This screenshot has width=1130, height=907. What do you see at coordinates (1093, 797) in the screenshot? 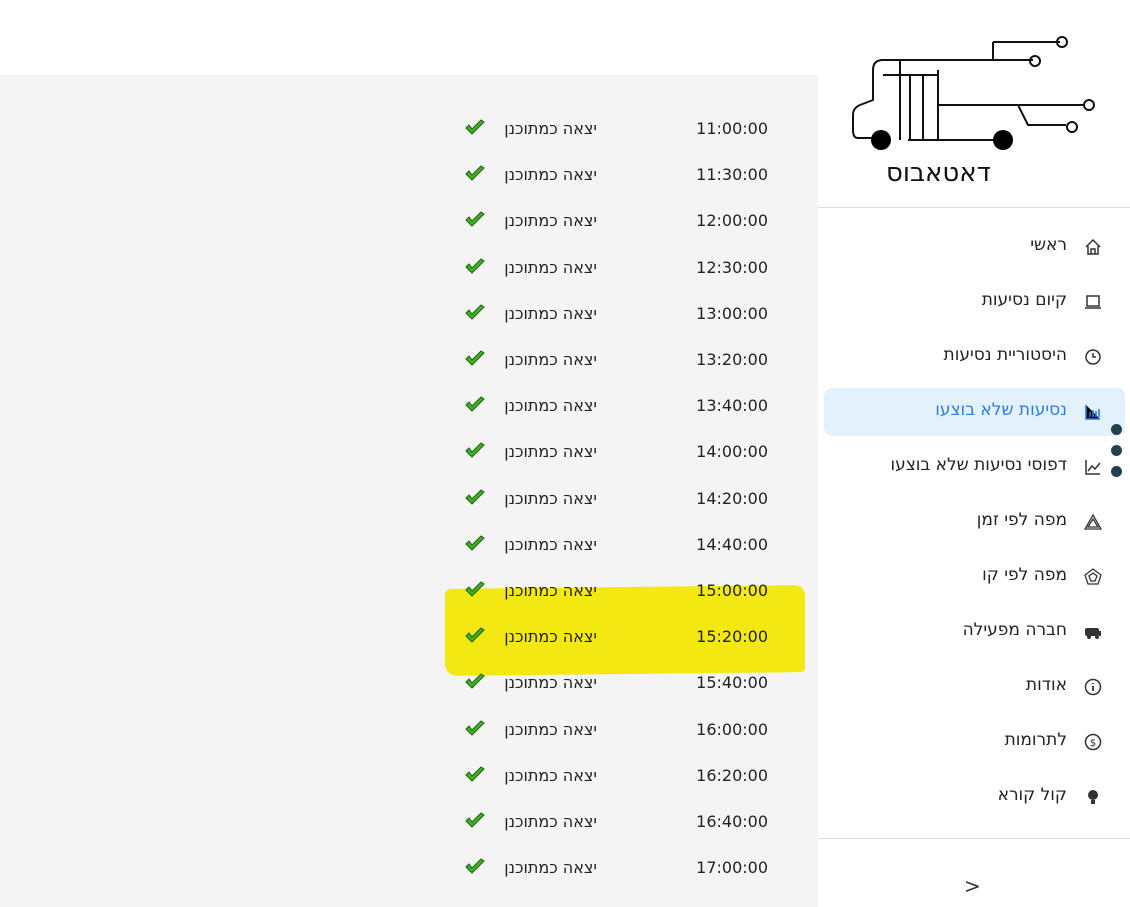
I see `lightbulb-icon` at bounding box center [1093, 797].